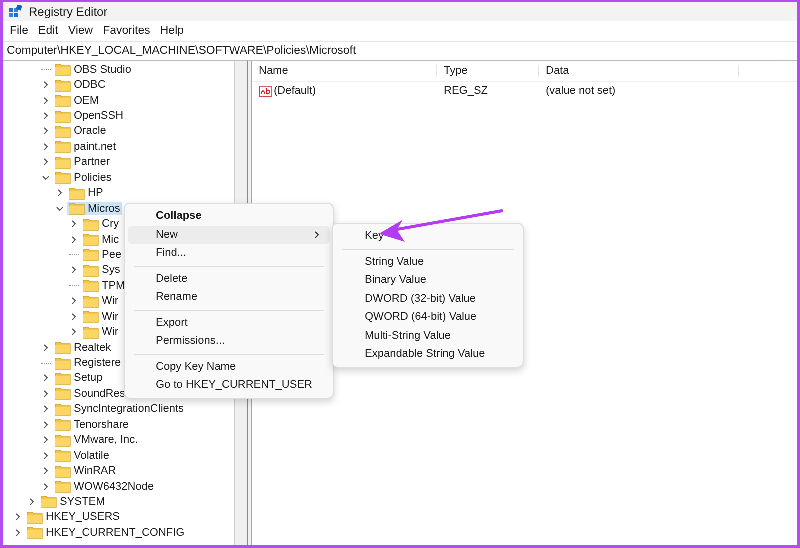  Describe the element at coordinates (68, 11) in the screenshot. I see `window-title: Registry Editor` at that location.